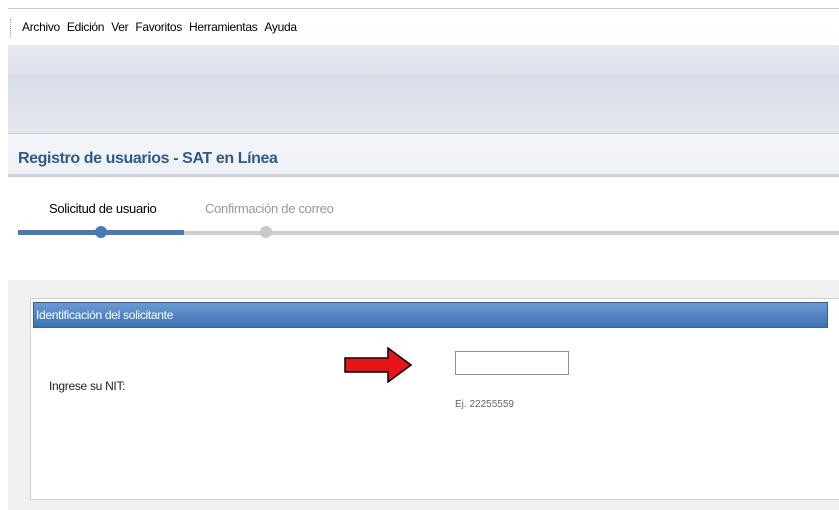 Image resolution: width=839 pixels, height=510 pixels. Describe the element at coordinates (158, 27) in the screenshot. I see `menu-item-favoritos: Favoritos` at that location.